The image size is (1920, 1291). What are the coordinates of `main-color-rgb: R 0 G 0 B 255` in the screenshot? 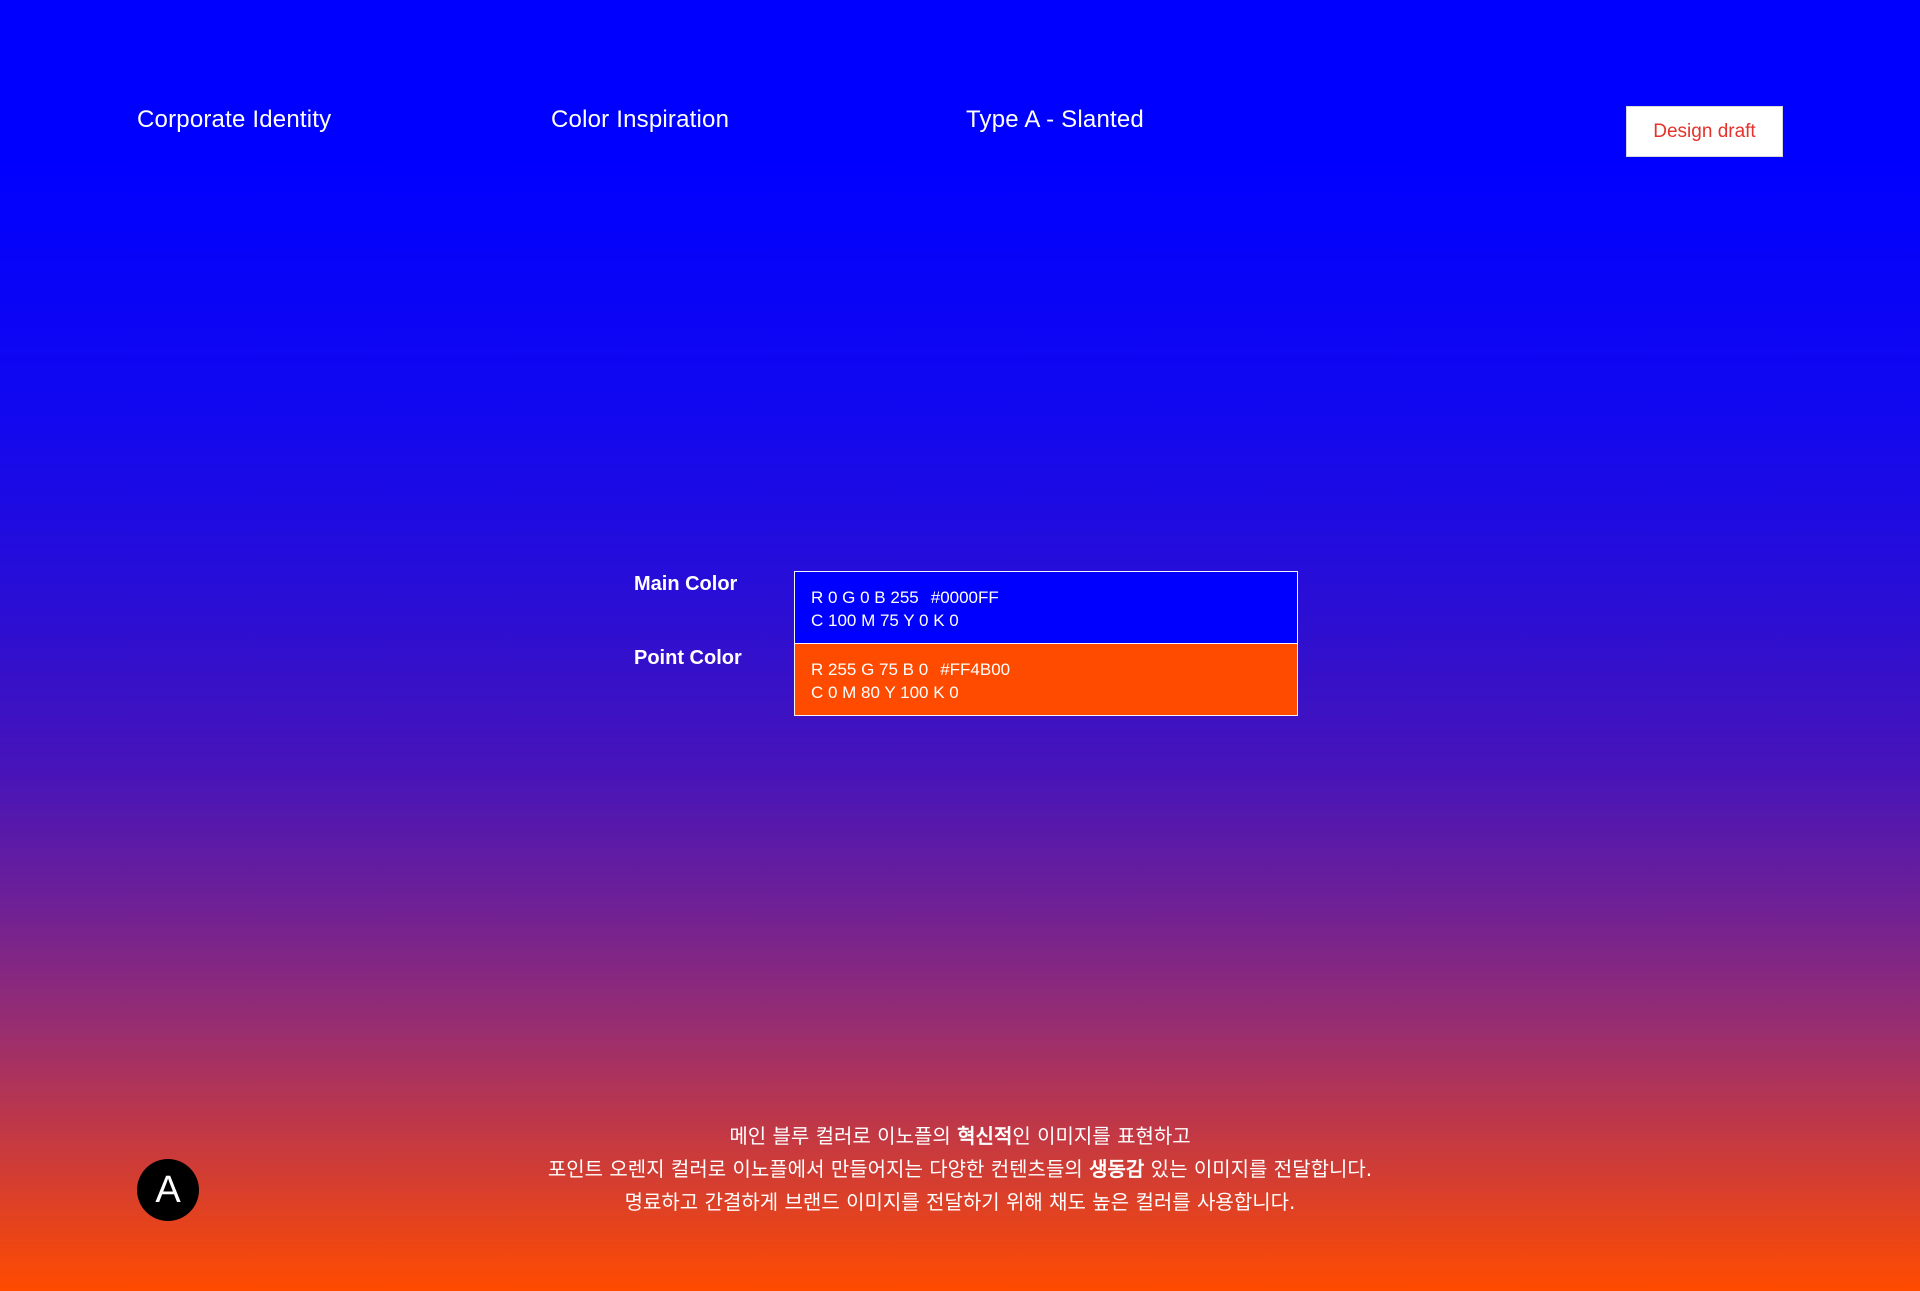 It's located at (865, 597).